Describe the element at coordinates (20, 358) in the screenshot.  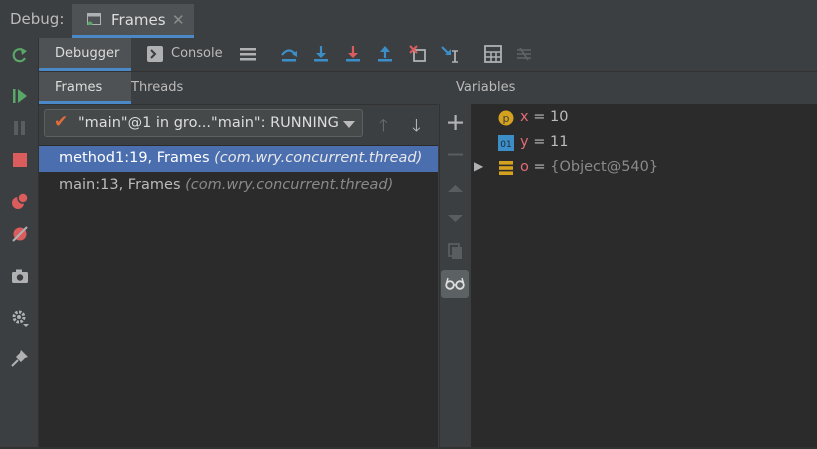
I see `pin-icon` at that location.